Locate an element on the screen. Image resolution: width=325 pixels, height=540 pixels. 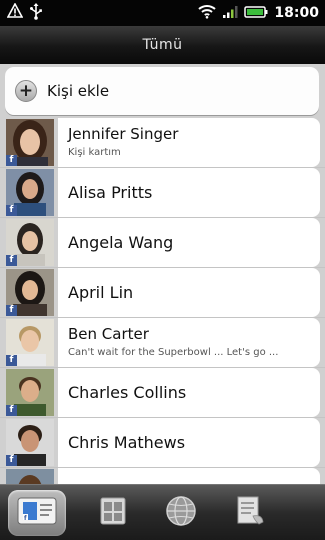
usb-icon is located at coordinates (36, 13).